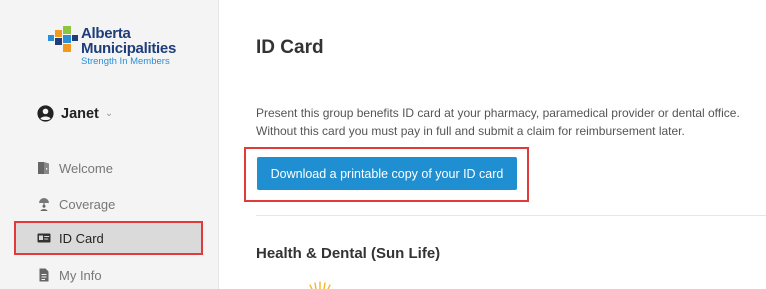 This screenshot has width=766, height=289. Describe the element at coordinates (86, 168) in the screenshot. I see `sidebar-item-label: Welcome` at that location.